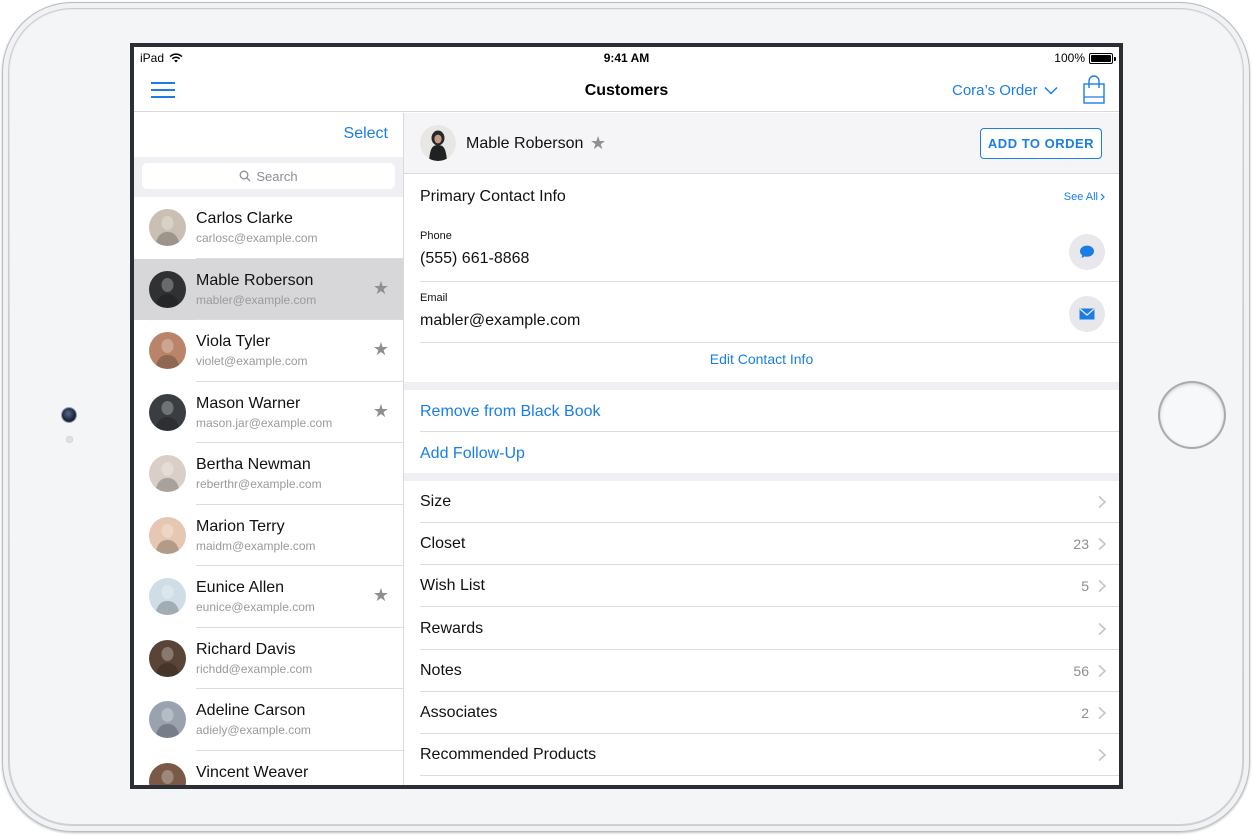 The width and height of the screenshot is (1252, 836). Describe the element at coordinates (436, 501) in the screenshot. I see `row-label: Size` at that location.